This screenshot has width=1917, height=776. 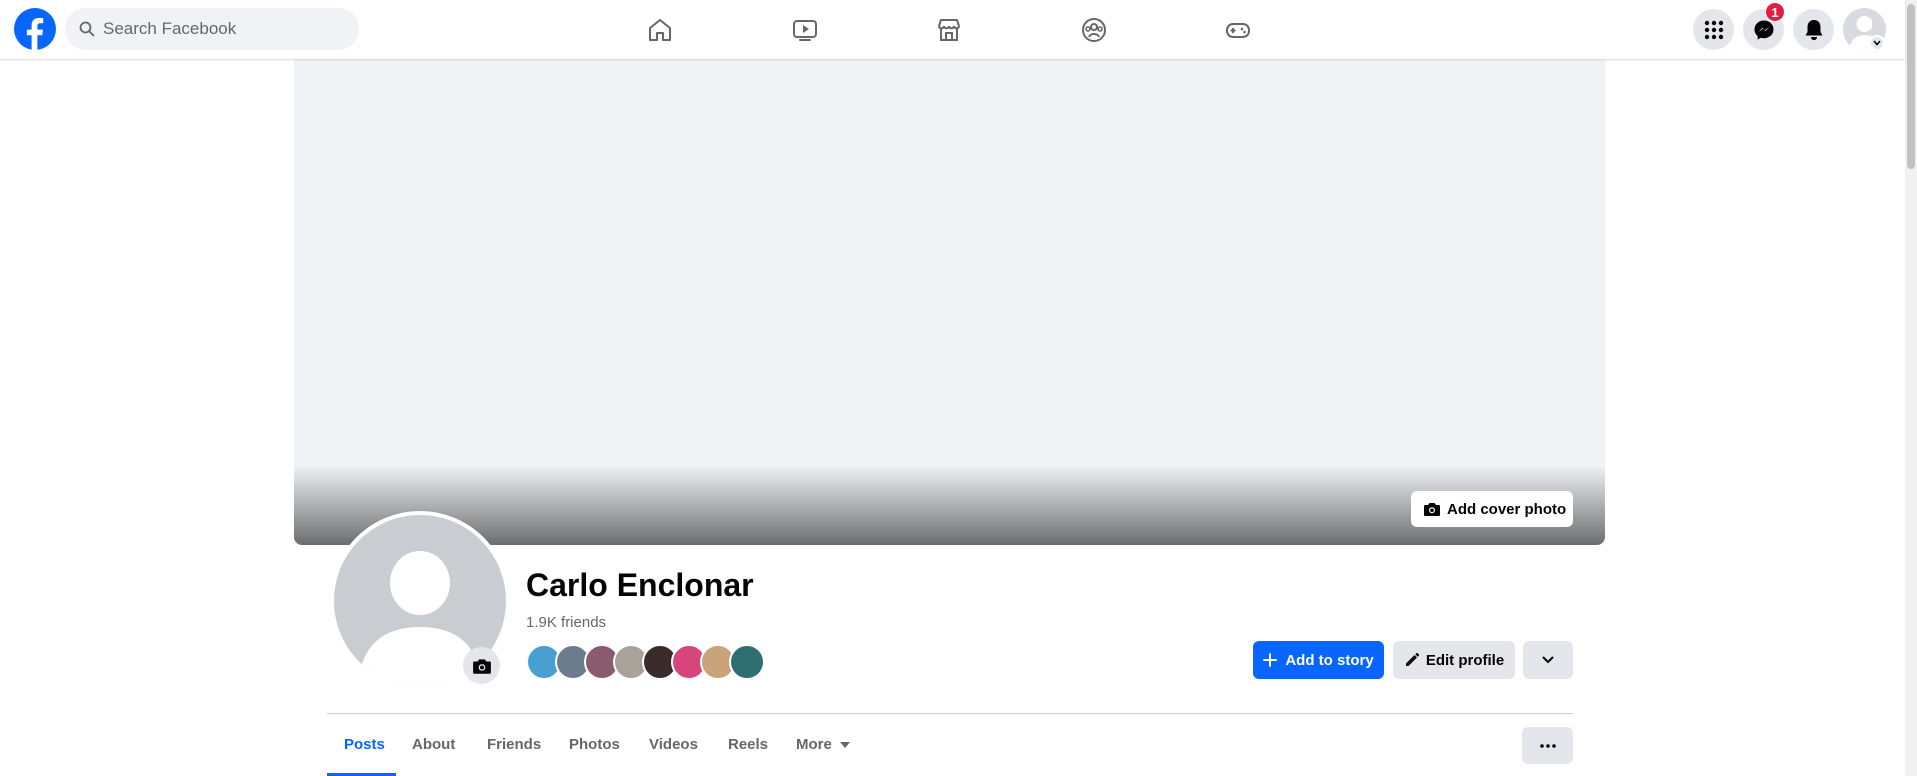 What do you see at coordinates (87, 29) in the screenshot?
I see `search-icon` at bounding box center [87, 29].